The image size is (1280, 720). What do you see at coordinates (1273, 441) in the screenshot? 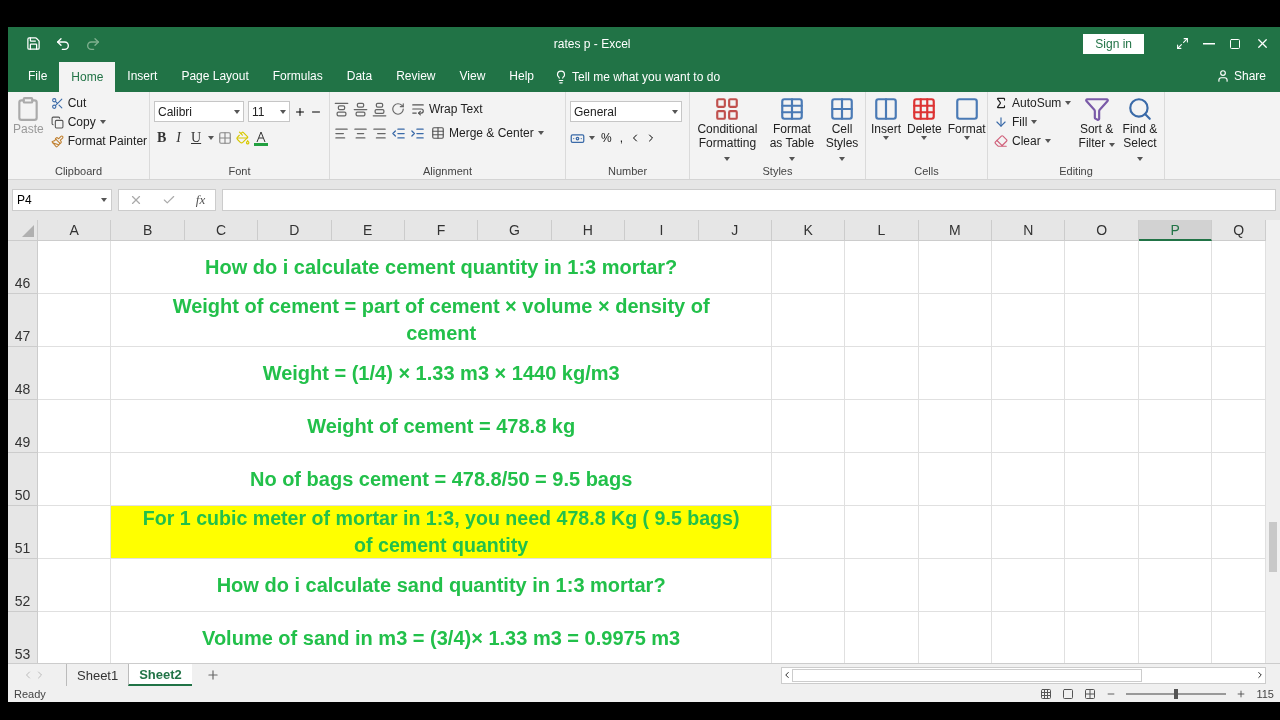
I see `vertical-scrollbar` at bounding box center [1273, 441].